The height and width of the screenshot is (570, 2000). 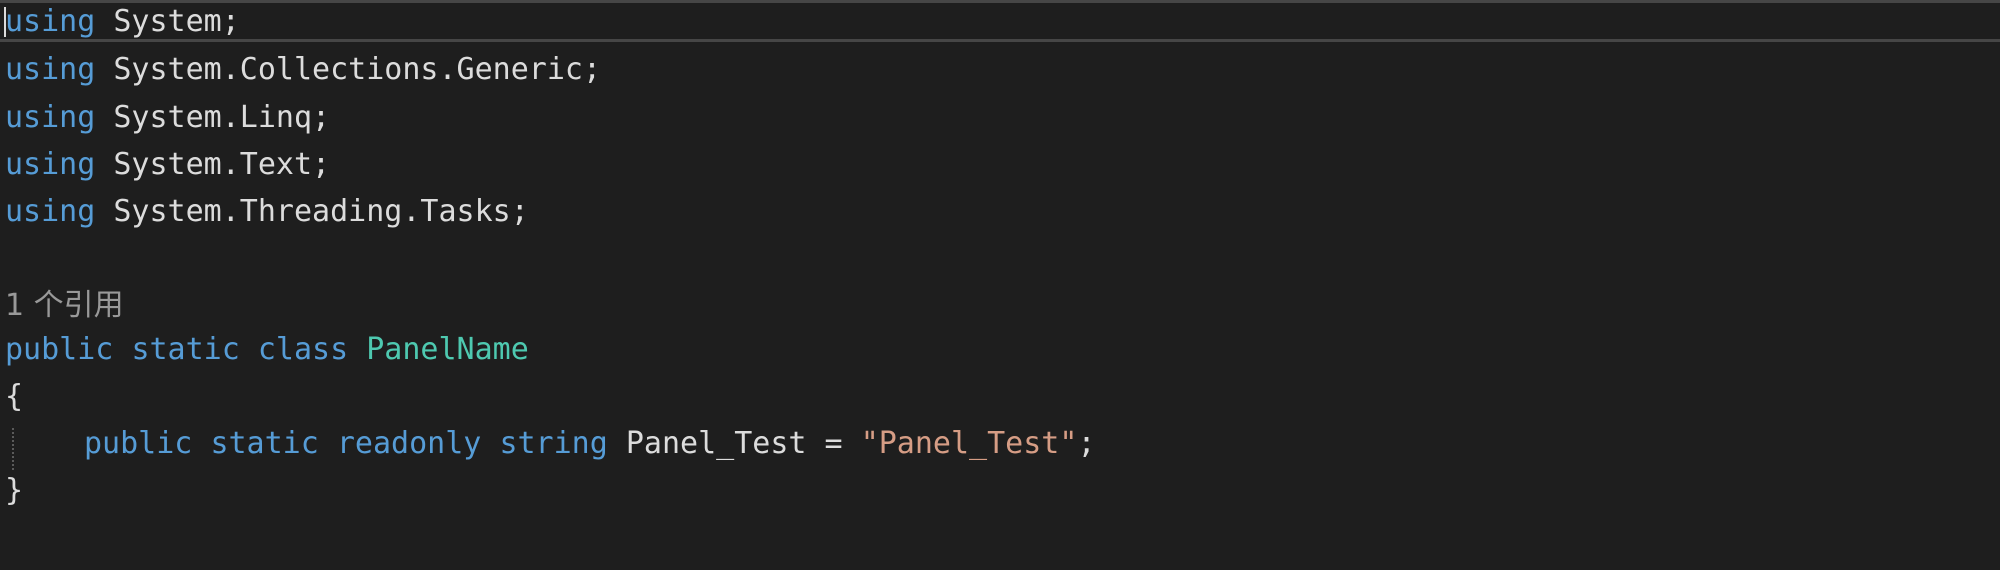 I want to click on code-line-5: using System.Threading.Tasks;, so click(x=267, y=212).